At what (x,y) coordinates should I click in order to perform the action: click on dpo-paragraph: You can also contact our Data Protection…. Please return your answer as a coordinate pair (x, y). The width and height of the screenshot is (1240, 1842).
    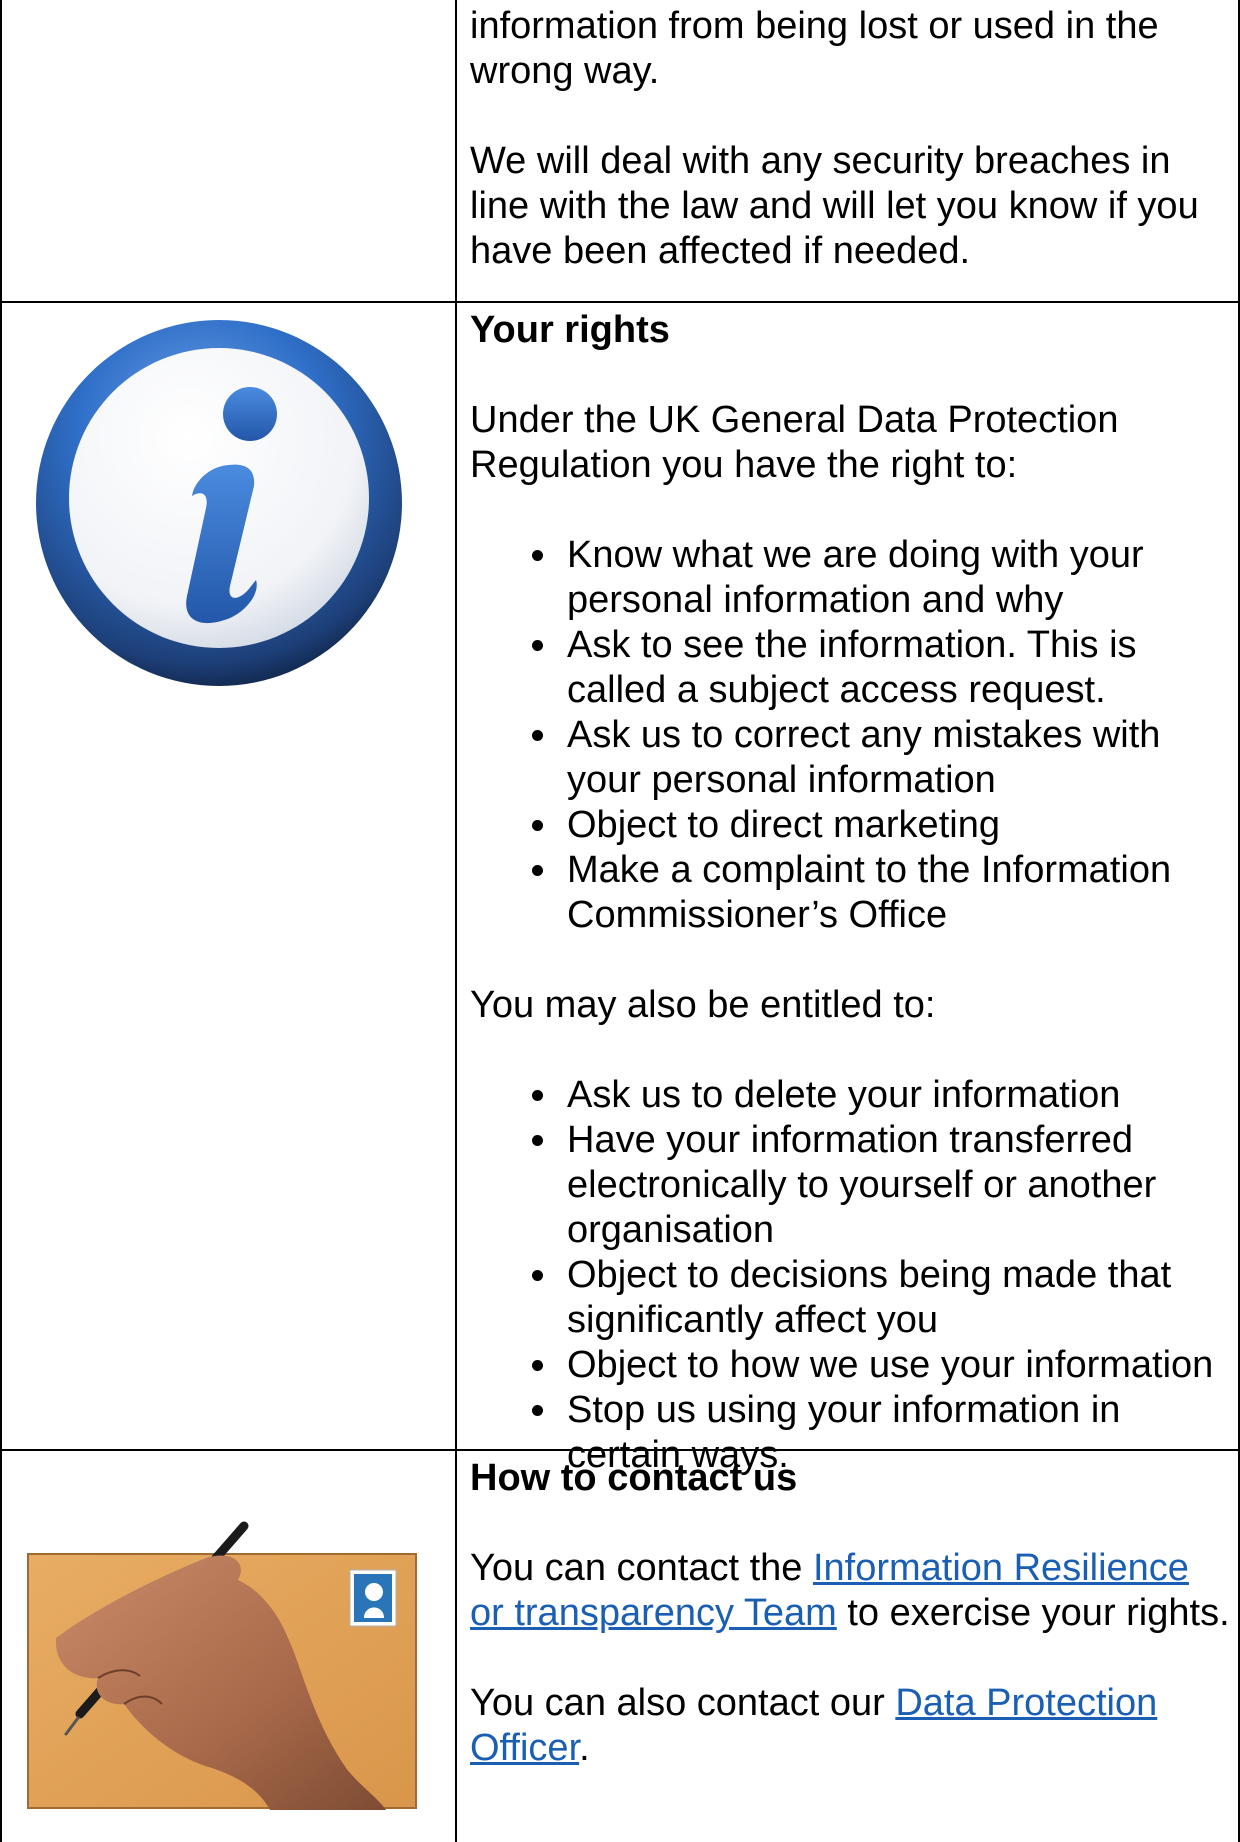
    Looking at the image, I should click on (850, 1726).